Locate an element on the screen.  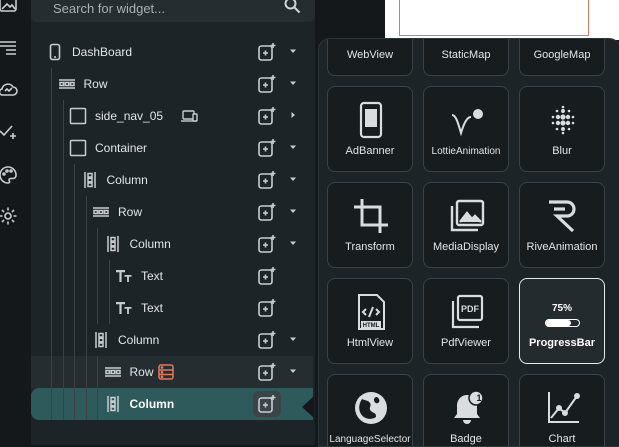
widget-tile-staticmap: StaticMap is located at coordinates (466, 57).